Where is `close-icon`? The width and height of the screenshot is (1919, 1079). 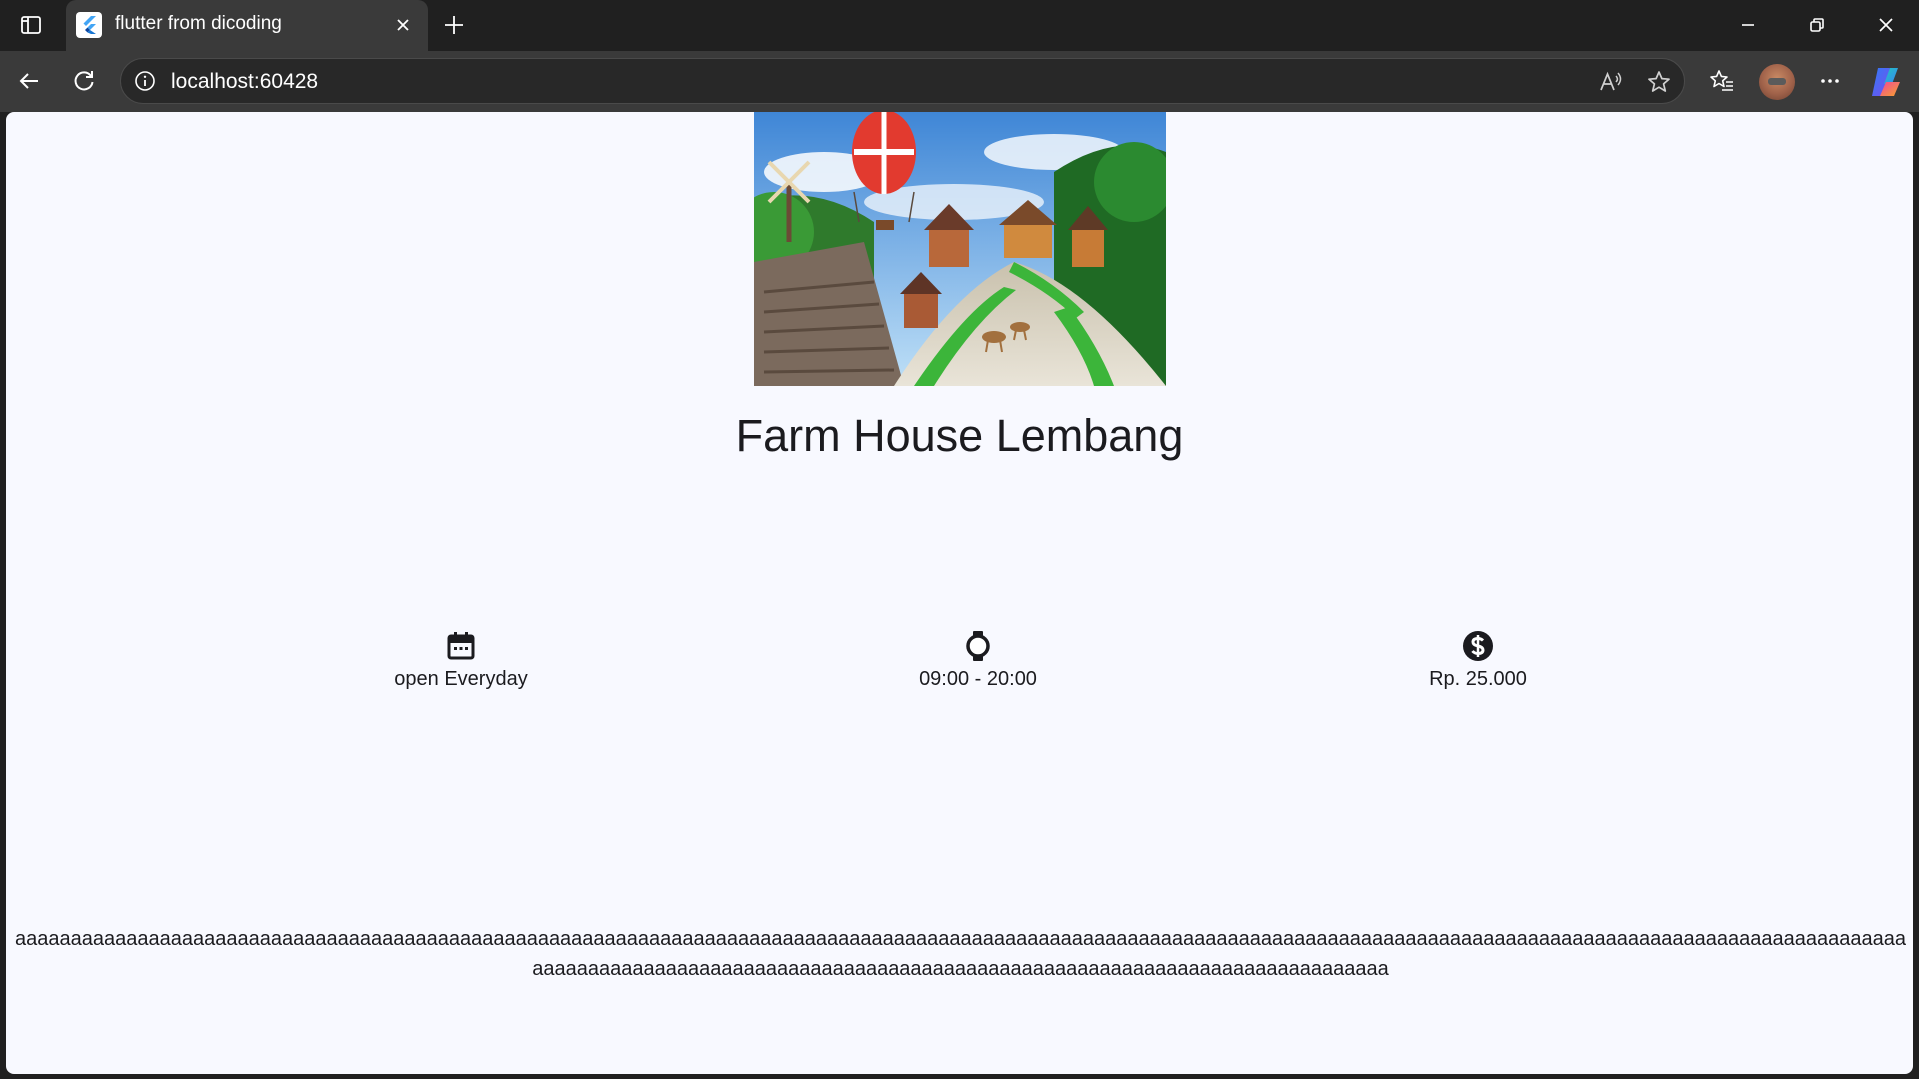
close-icon is located at coordinates (403, 25).